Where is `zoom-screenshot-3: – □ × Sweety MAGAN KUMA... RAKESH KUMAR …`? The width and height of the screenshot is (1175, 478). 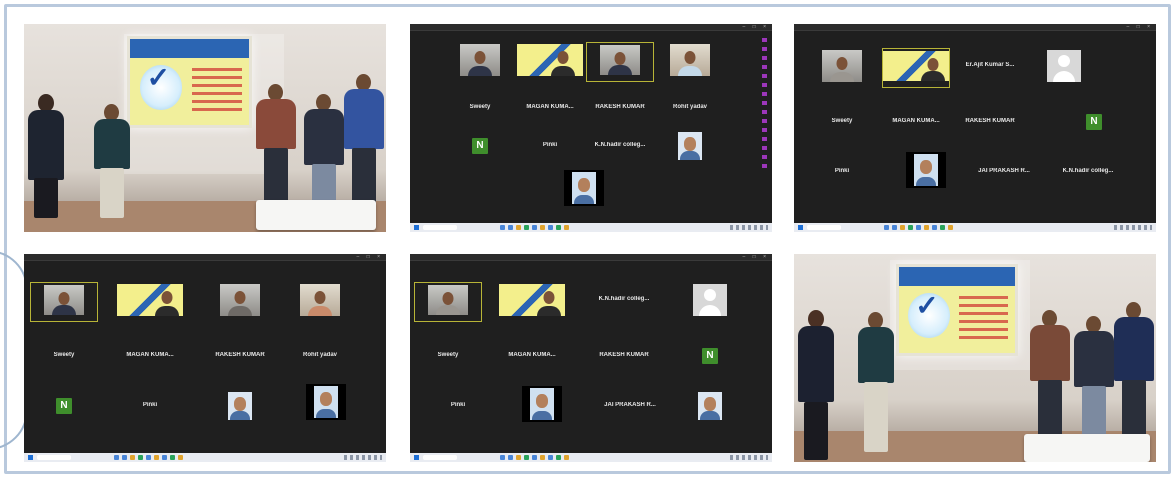 zoom-screenshot-3: – □ × Sweety MAGAN KUMA... RAKESH KUMAR … is located at coordinates (205, 358).